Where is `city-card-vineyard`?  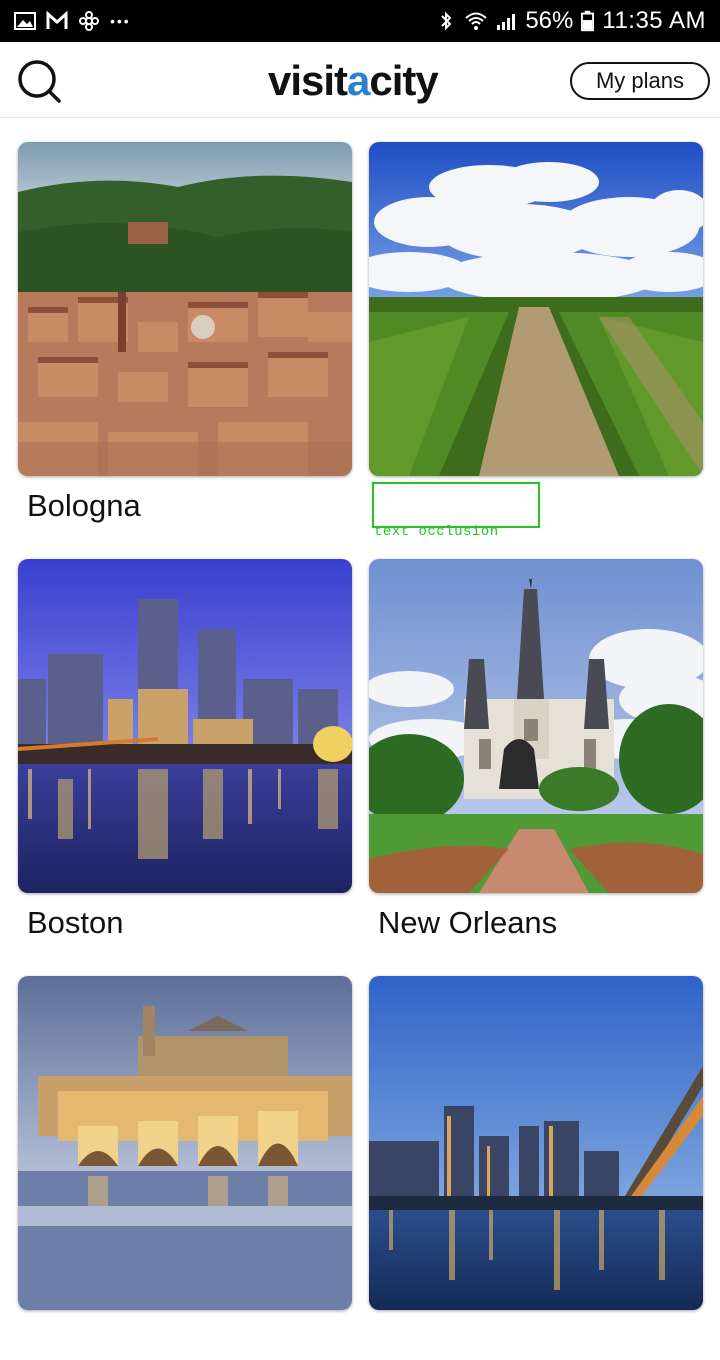 city-card-vineyard is located at coordinates (536, 334).